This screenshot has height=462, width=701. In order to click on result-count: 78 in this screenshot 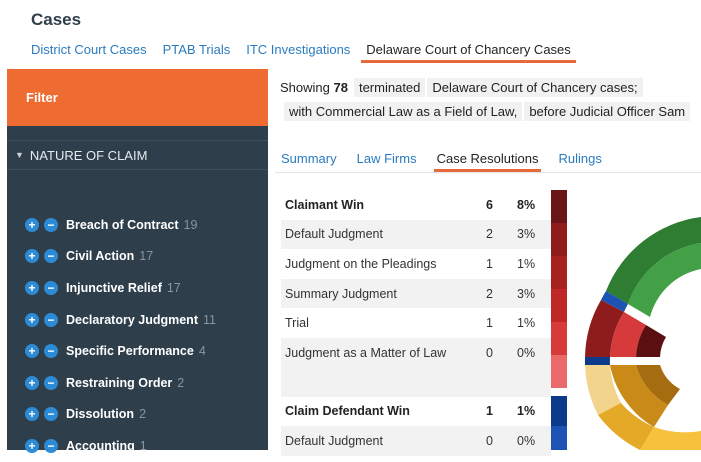, I will do `click(340, 87)`.